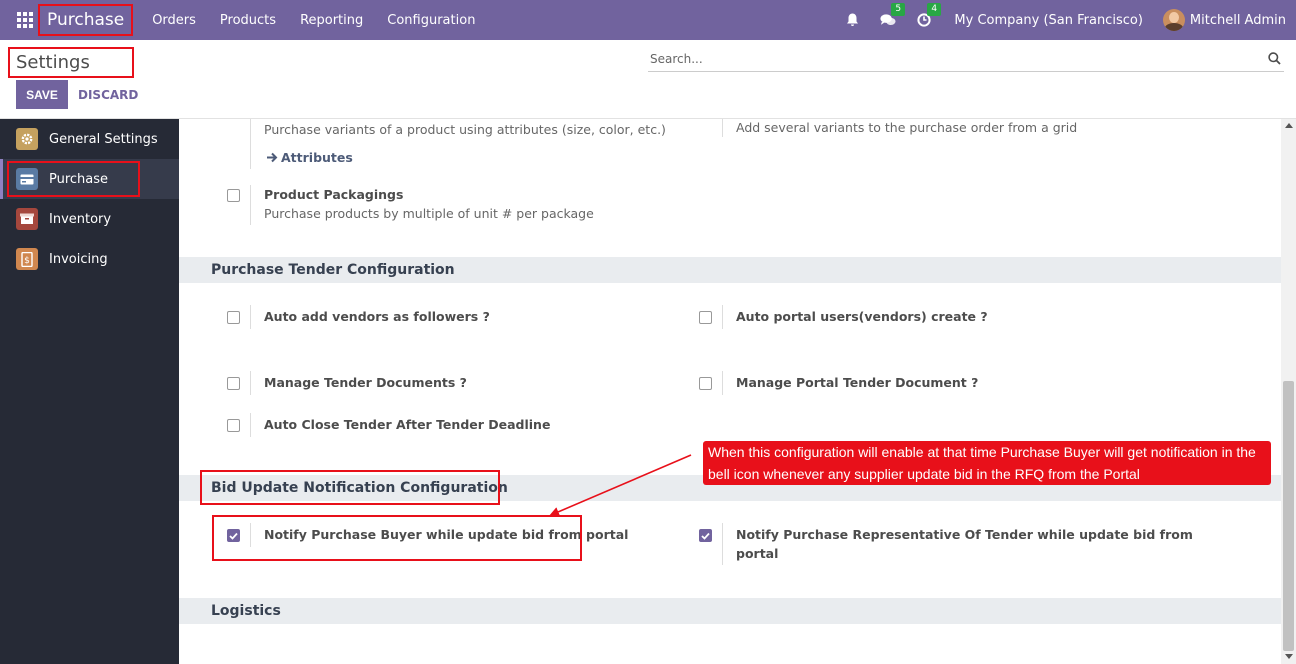 The image size is (1296, 664). What do you see at coordinates (174, 20) in the screenshot?
I see `menu-orders: Orders` at bounding box center [174, 20].